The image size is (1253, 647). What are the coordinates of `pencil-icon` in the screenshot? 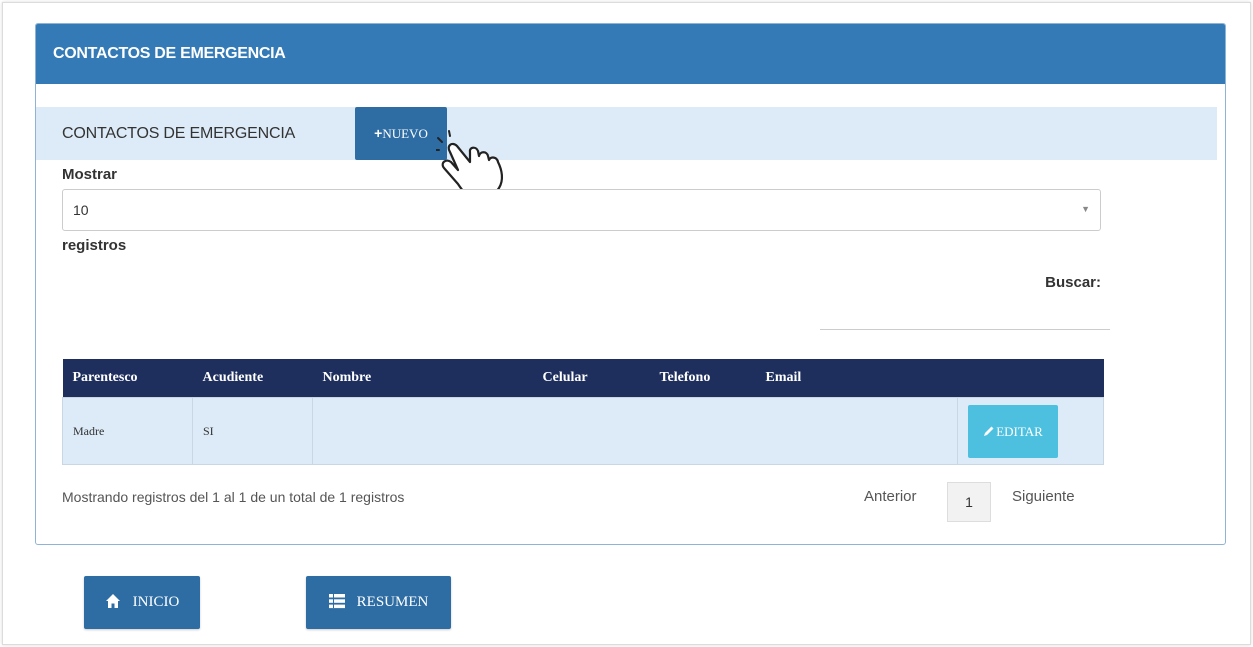 It's located at (989, 431).